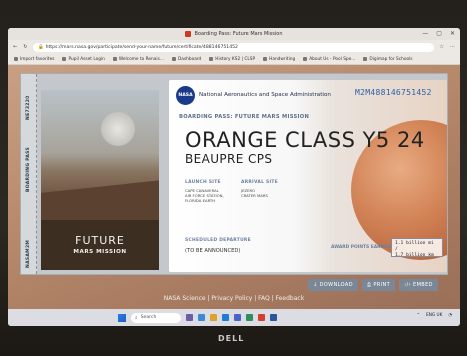  I want to click on folder-icon, so click(213, 317).